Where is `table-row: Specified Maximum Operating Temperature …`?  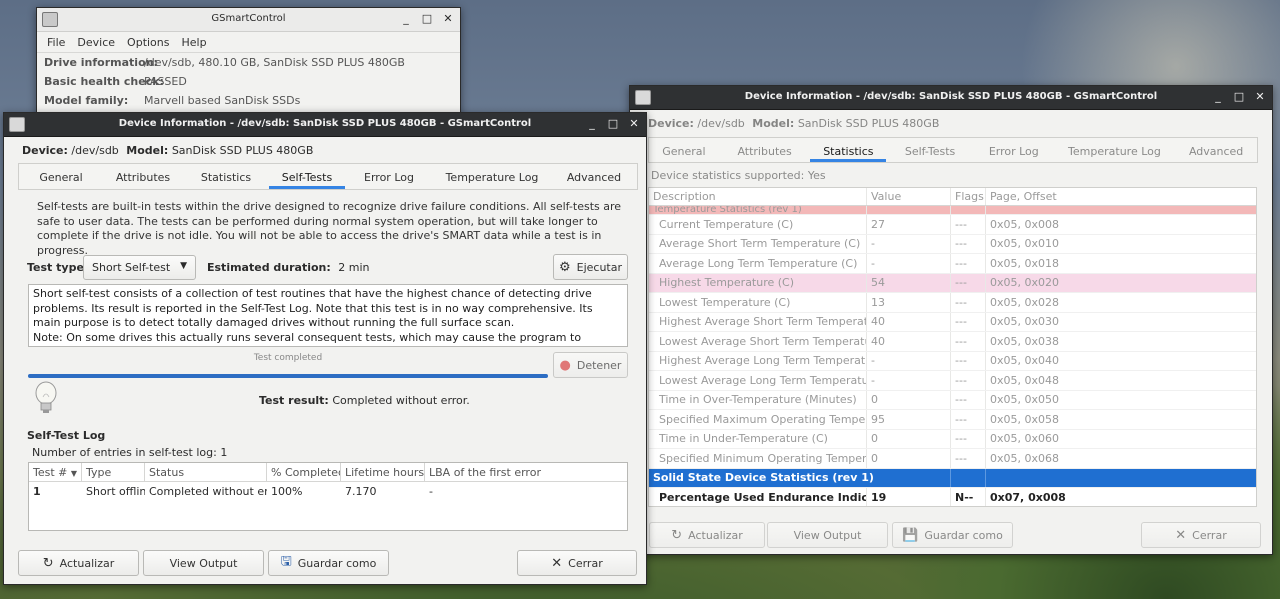 table-row: Specified Maximum Operating Temperature … is located at coordinates (952, 420).